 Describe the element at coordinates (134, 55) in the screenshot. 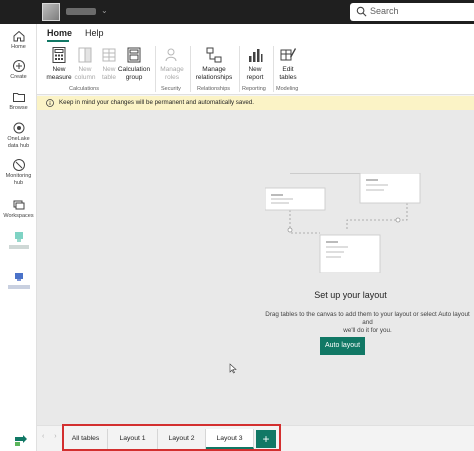

I see `calculation-group-icon` at that location.